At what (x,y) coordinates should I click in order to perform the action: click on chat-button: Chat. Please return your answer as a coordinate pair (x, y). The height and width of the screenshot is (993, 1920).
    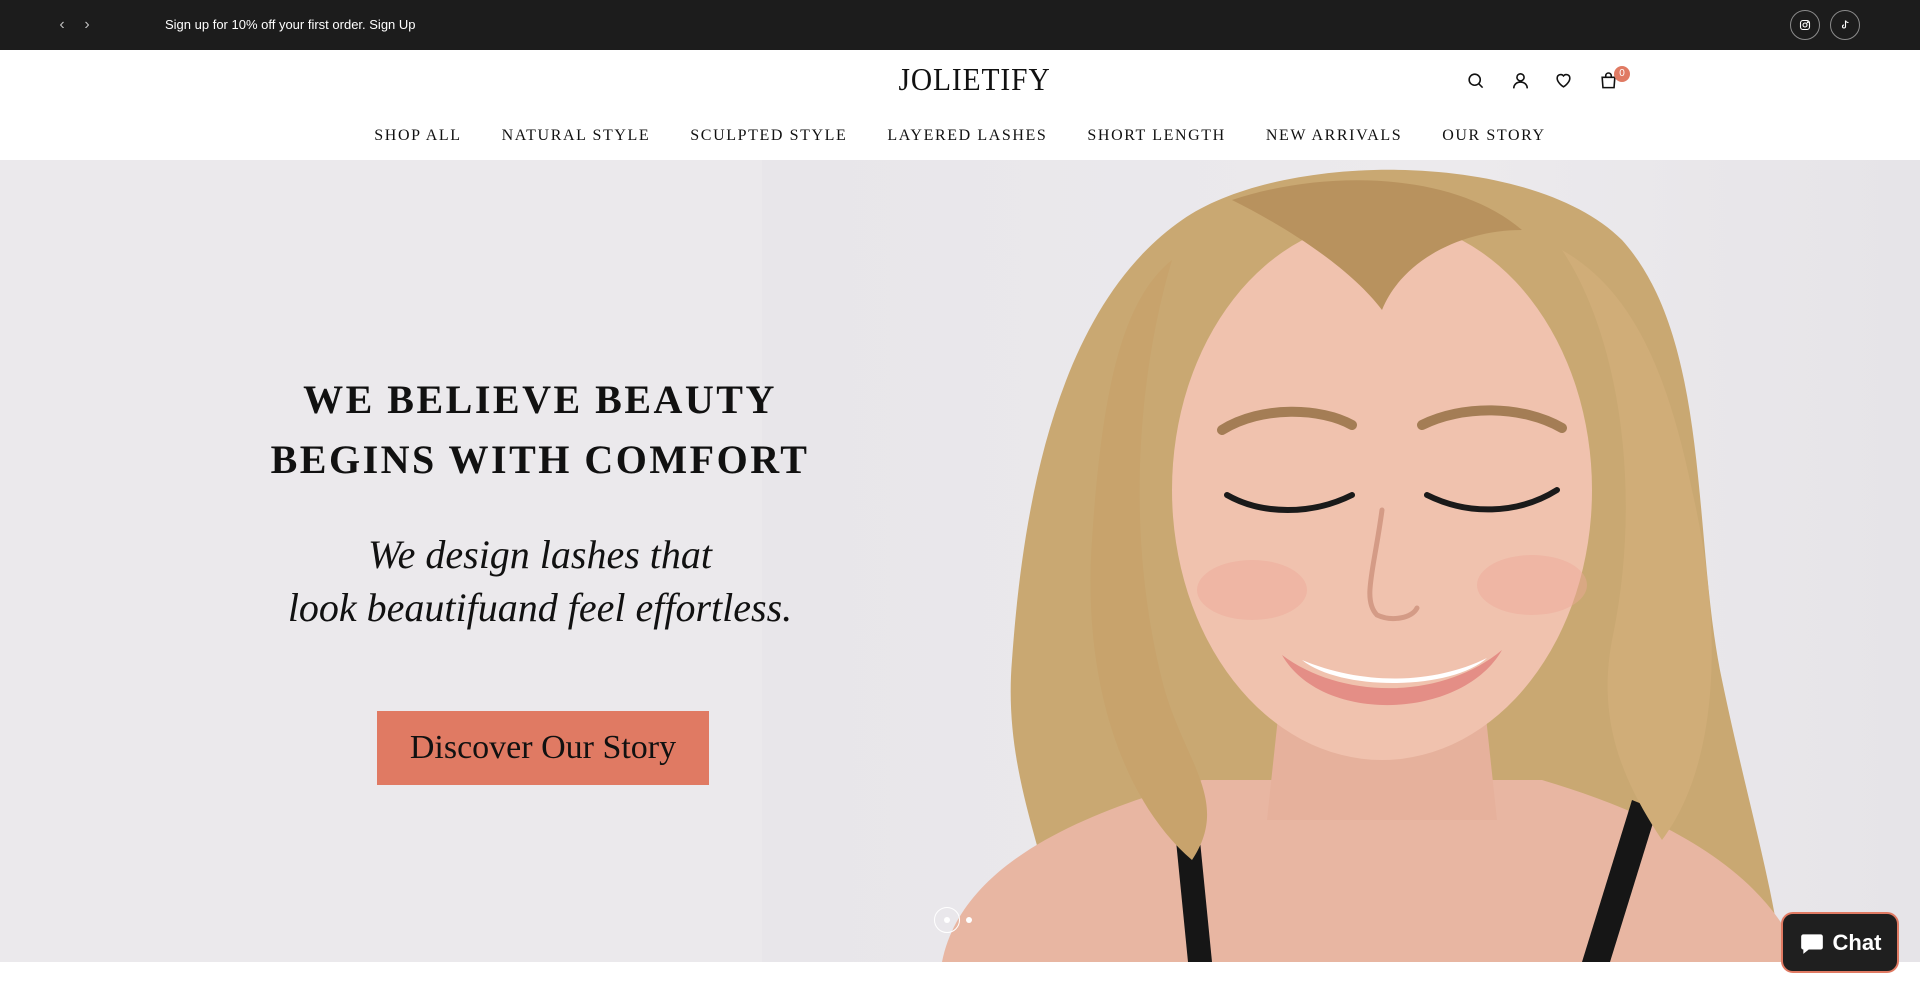
    Looking at the image, I should click on (1840, 942).